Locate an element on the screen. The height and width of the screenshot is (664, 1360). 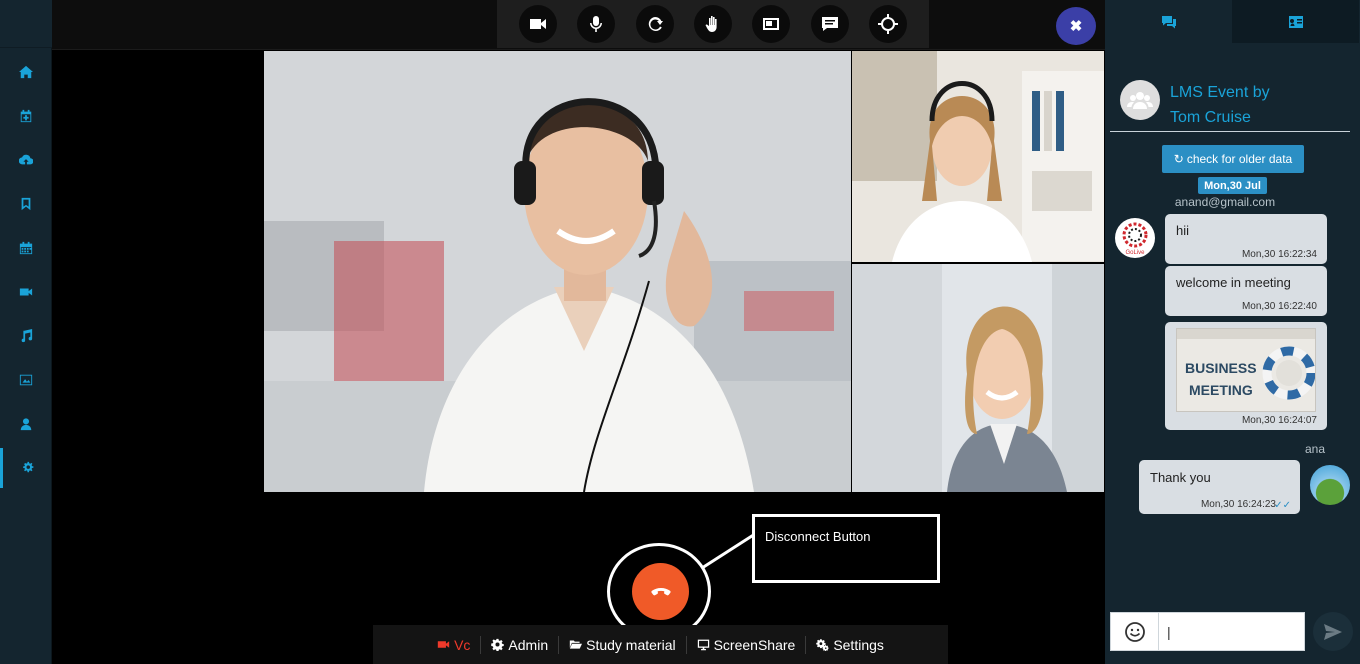
sidebar-item-video is located at coordinates (26, 292).